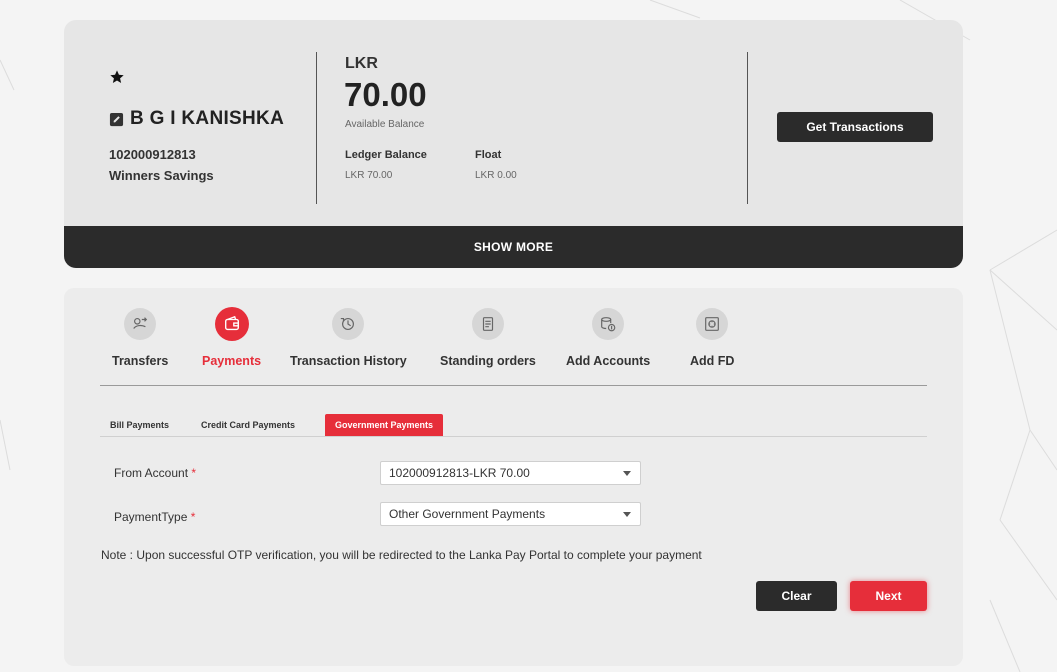  What do you see at coordinates (348, 324) in the screenshot?
I see `transaction-history-icon` at bounding box center [348, 324].